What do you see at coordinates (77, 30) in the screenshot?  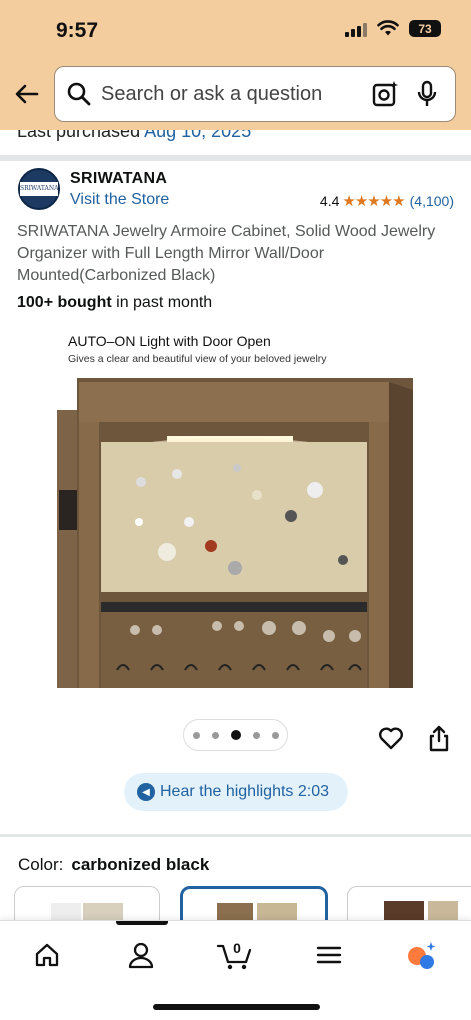 I see `status-time: 9:57` at bounding box center [77, 30].